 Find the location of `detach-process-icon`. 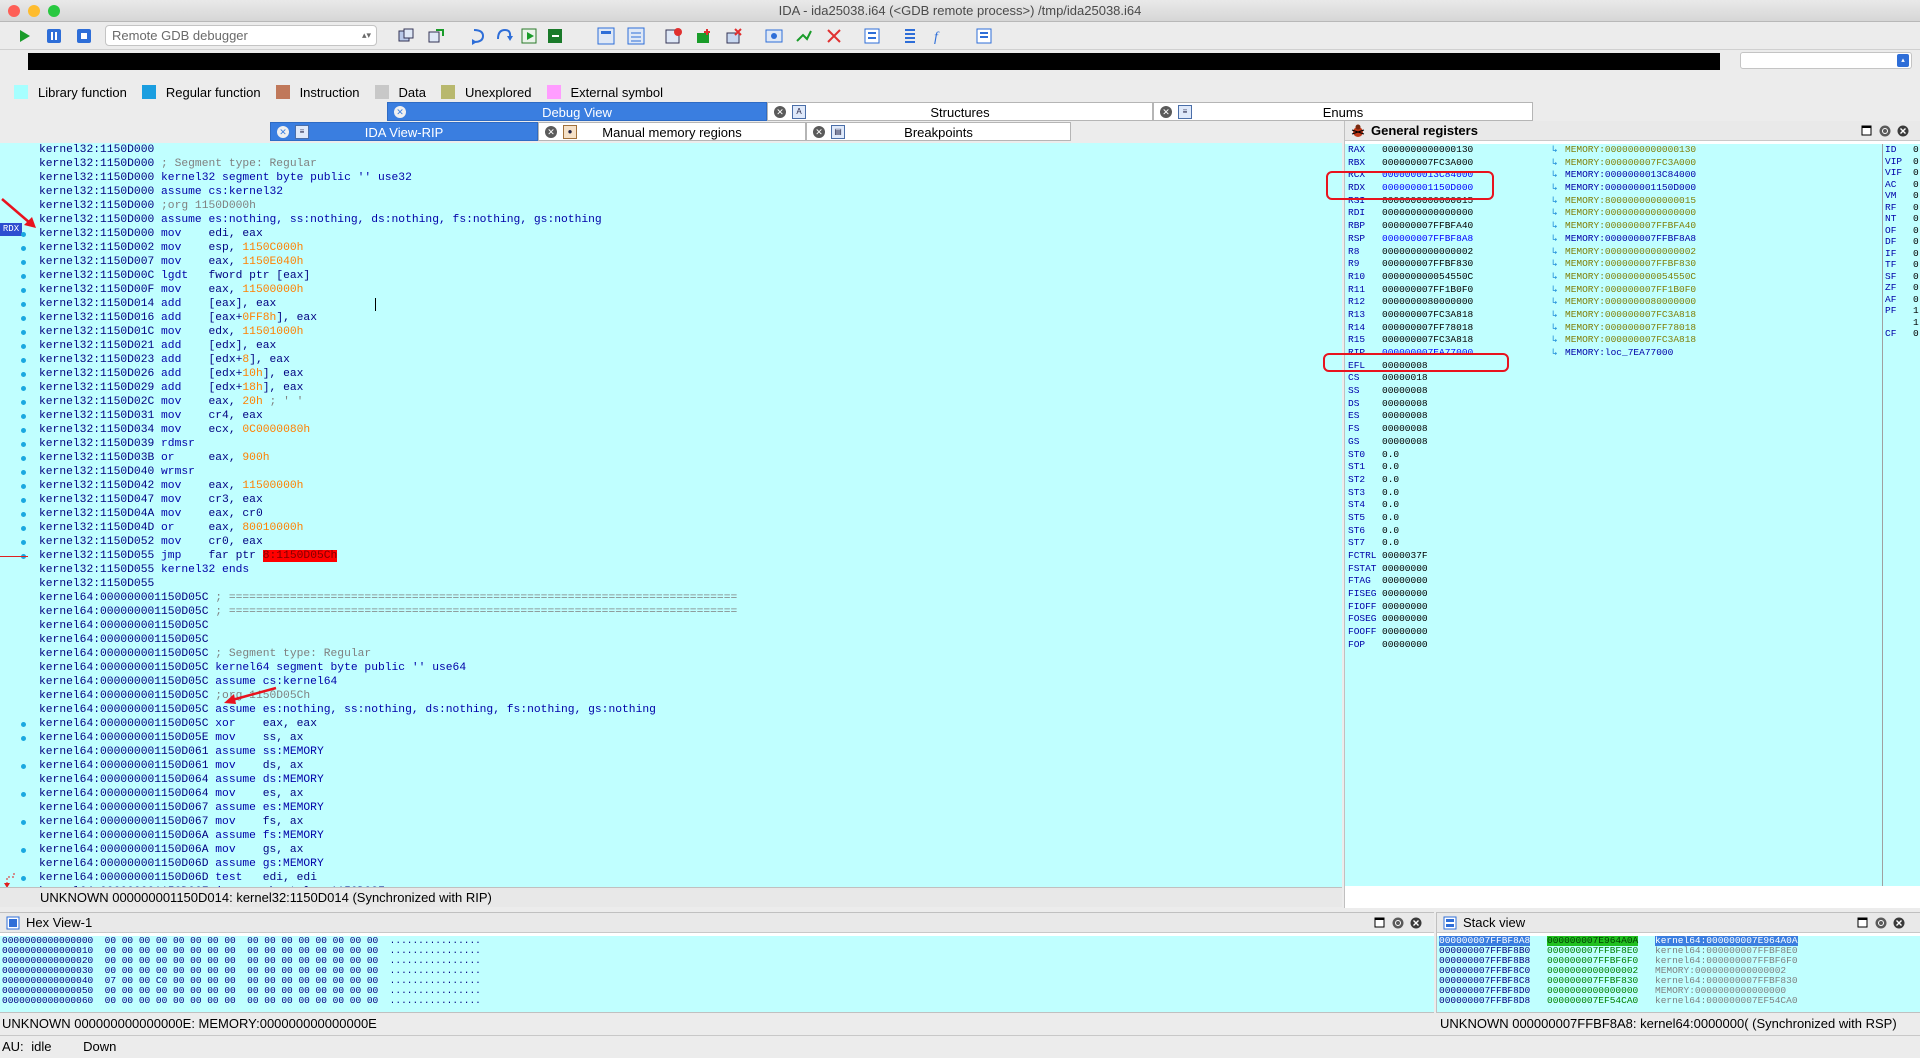

detach-process-icon is located at coordinates (436, 36).